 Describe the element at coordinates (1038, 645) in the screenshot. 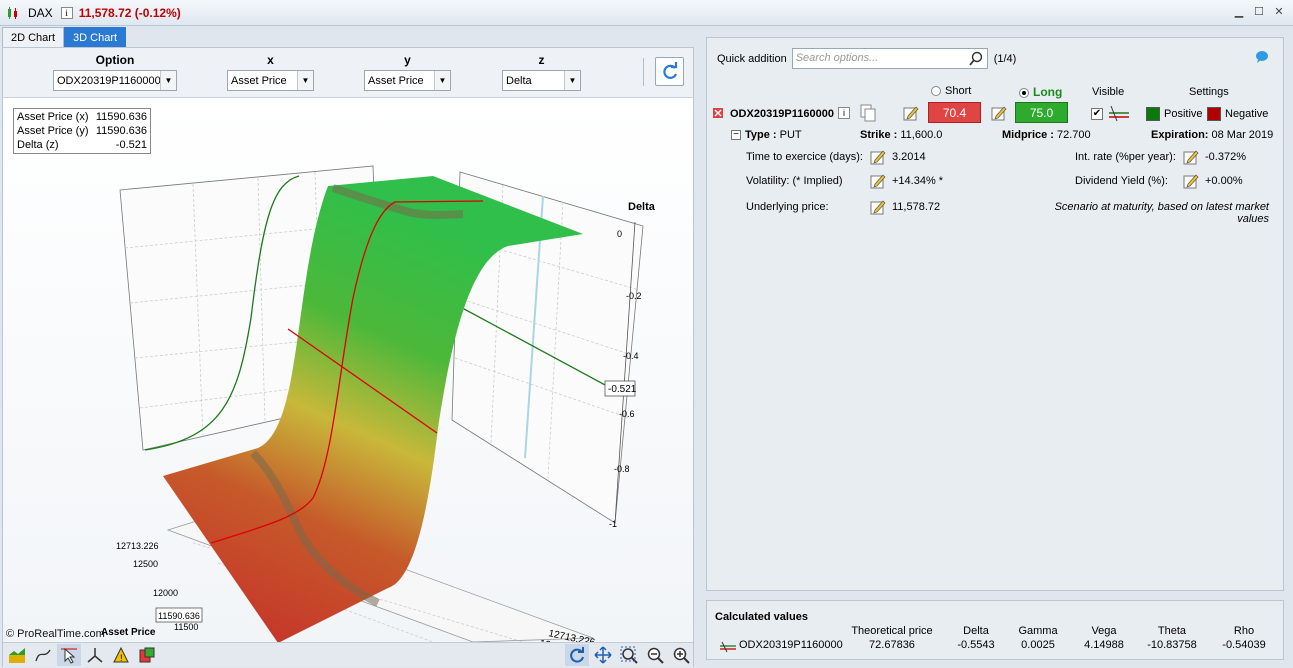

I see `calc-value: 0.0025` at that location.